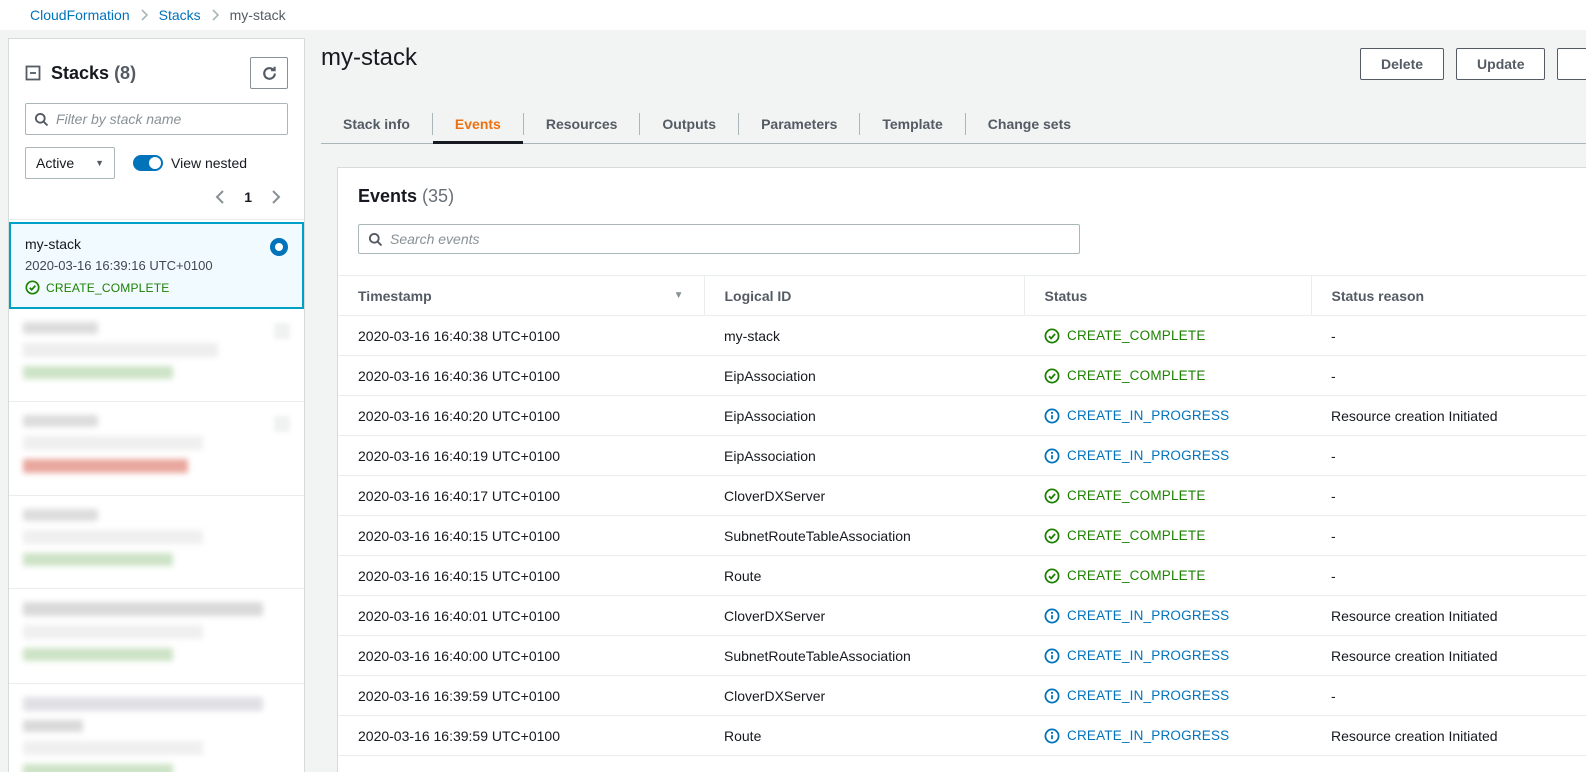 Image resolution: width=1586 pixels, height=772 pixels. I want to click on blurred-stack-list, so click(156, 540).